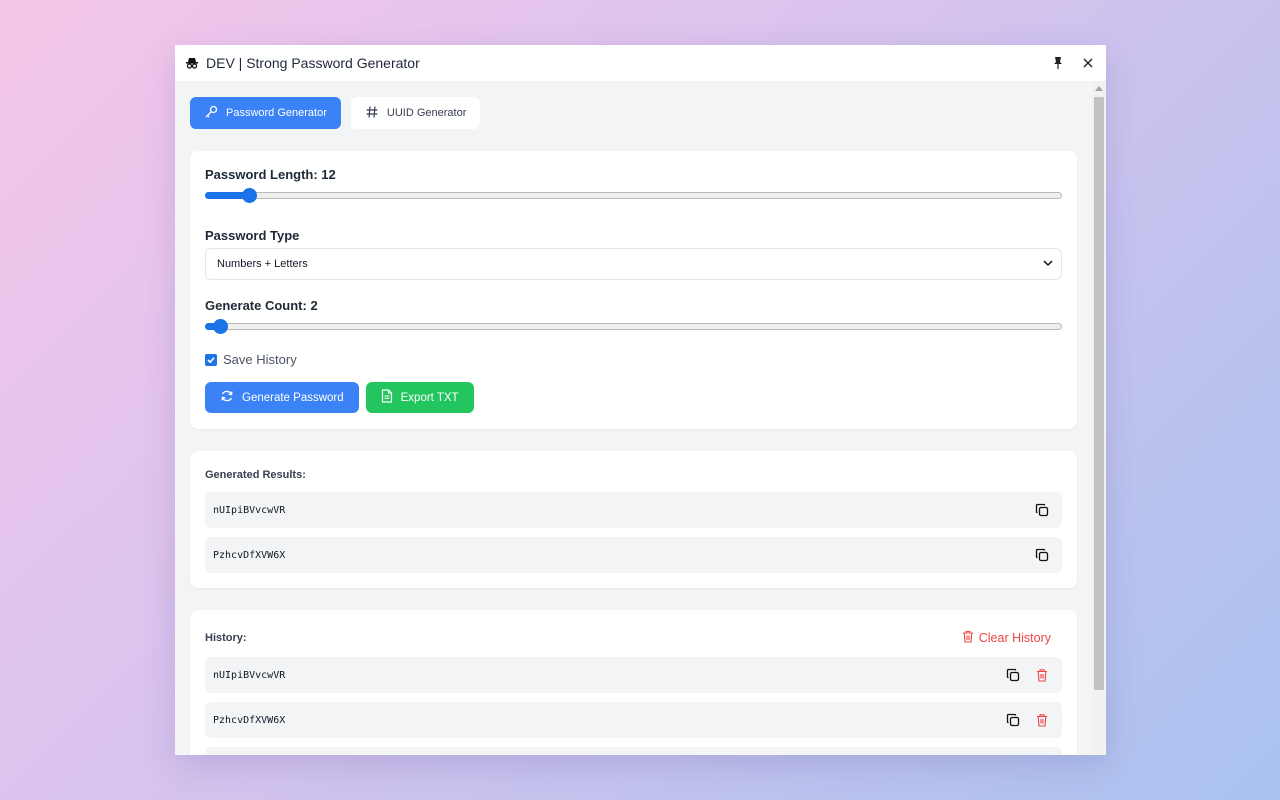  What do you see at coordinates (261, 305) in the screenshot?
I see `generate-count-label: Generate Count: 2` at bounding box center [261, 305].